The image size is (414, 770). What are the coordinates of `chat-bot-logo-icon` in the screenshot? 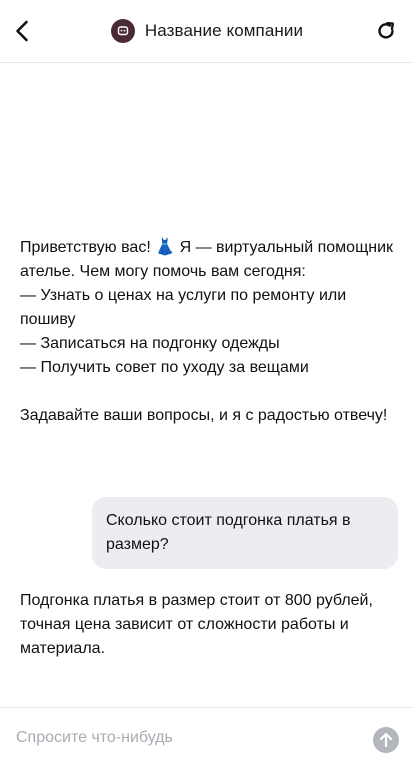 It's located at (122, 31).